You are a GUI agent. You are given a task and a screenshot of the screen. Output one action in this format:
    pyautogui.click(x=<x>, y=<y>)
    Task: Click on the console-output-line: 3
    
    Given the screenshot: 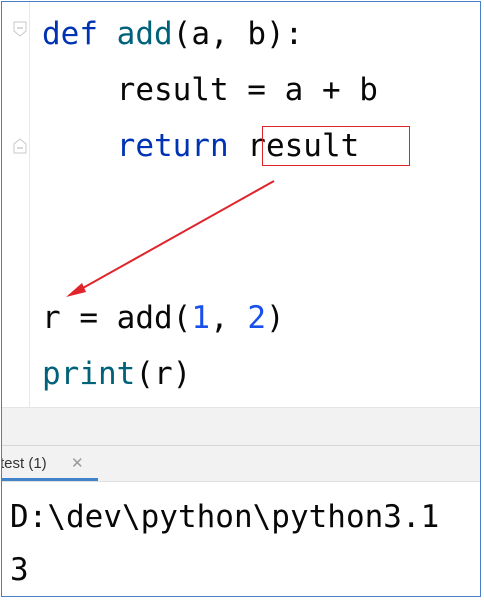 What is the action you would take?
    pyautogui.click(x=19, y=570)
    